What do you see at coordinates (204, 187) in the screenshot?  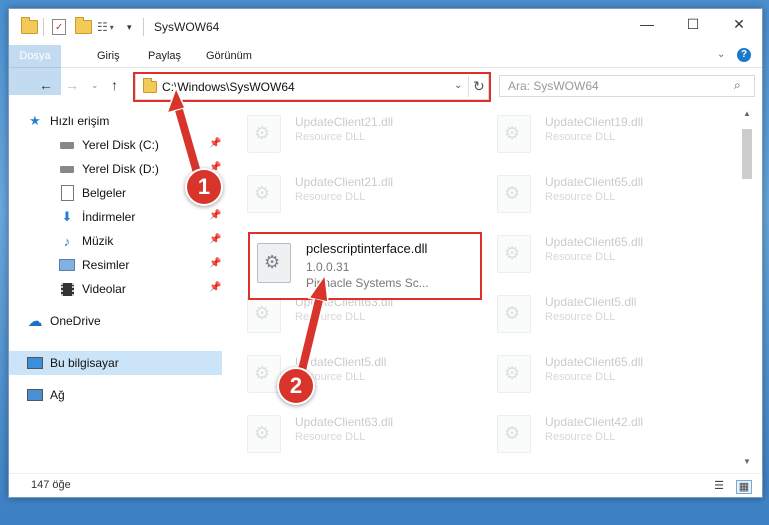 I see `step-1-badge: 1` at bounding box center [204, 187].